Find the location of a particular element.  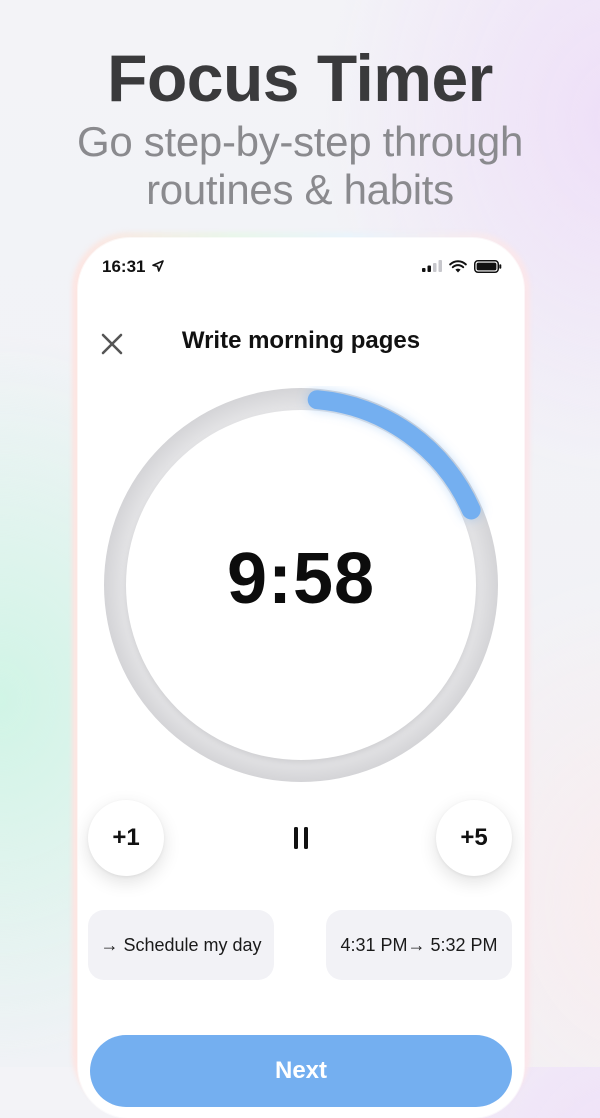

status-time: 16:31 is located at coordinates (124, 266).